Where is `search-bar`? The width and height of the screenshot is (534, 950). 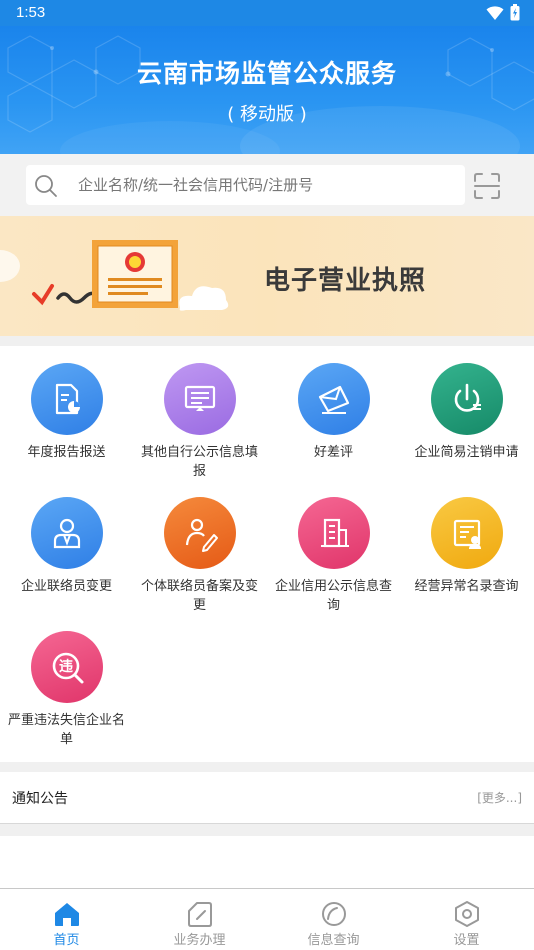
search-bar is located at coordinates (267, 185).